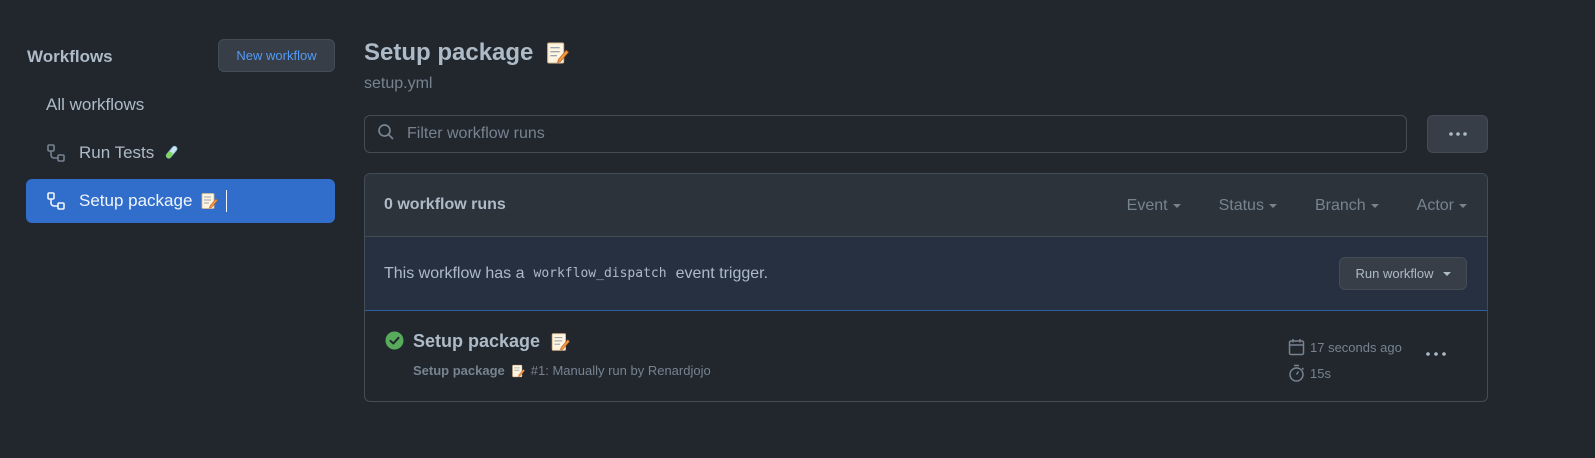  I want to click on sidebar-item-label: Setup package, so click(136, 200).